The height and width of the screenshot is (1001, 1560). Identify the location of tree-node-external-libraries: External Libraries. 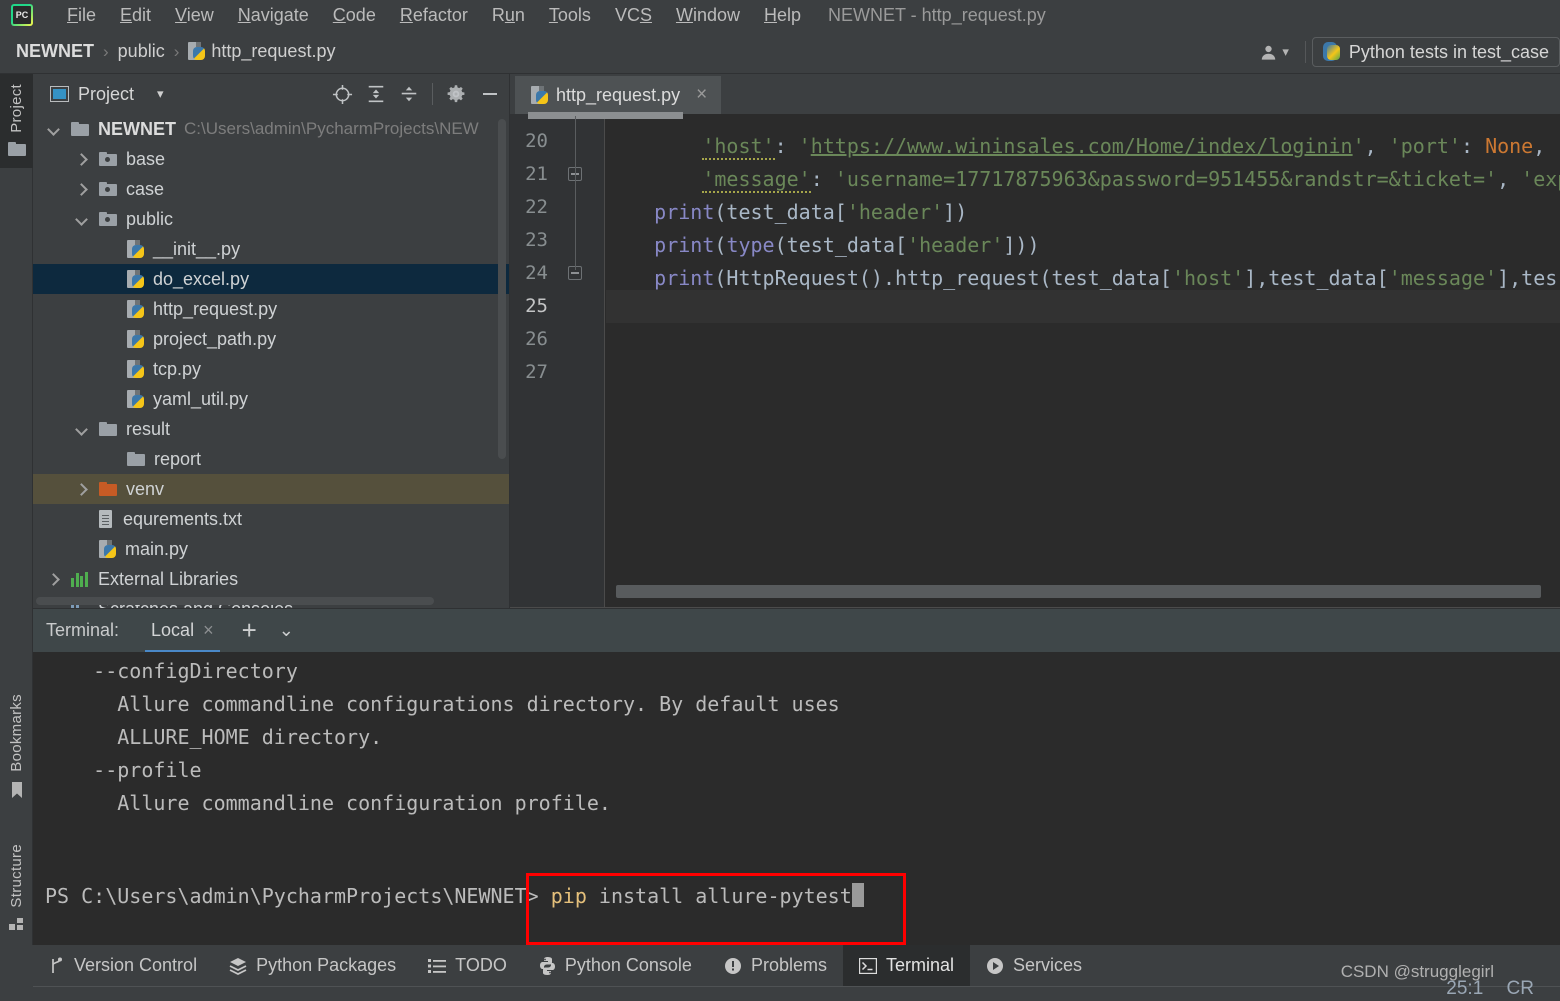
(271, 579).